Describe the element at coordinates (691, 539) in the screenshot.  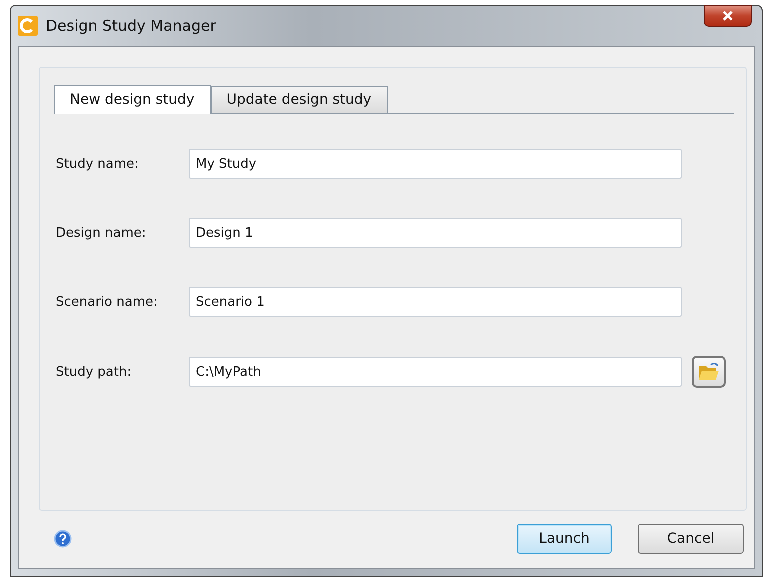
I see `cancel-button: Cancel` at that location.